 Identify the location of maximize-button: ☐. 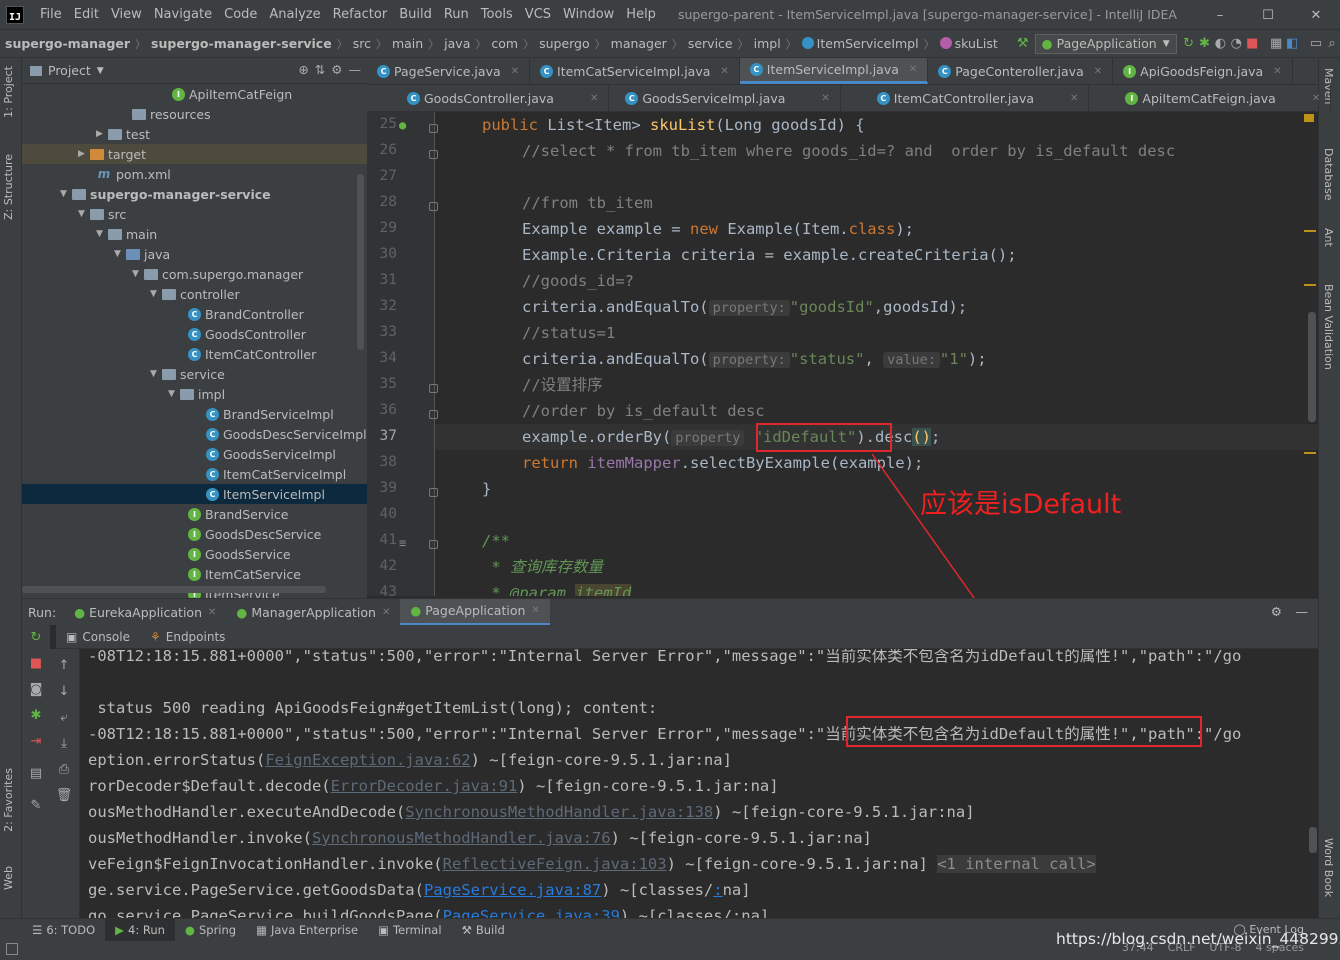
(1268, 15).